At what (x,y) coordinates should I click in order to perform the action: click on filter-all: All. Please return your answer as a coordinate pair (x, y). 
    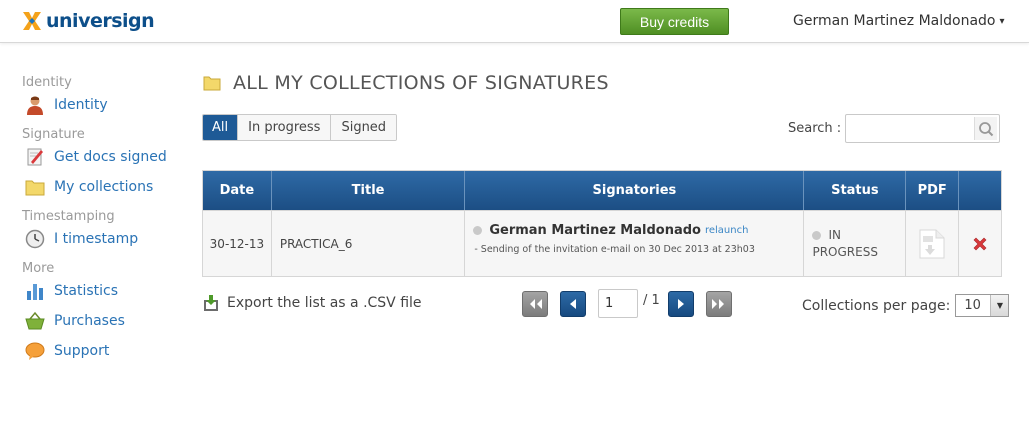
    Looking at the image, I should click on (220, 127).